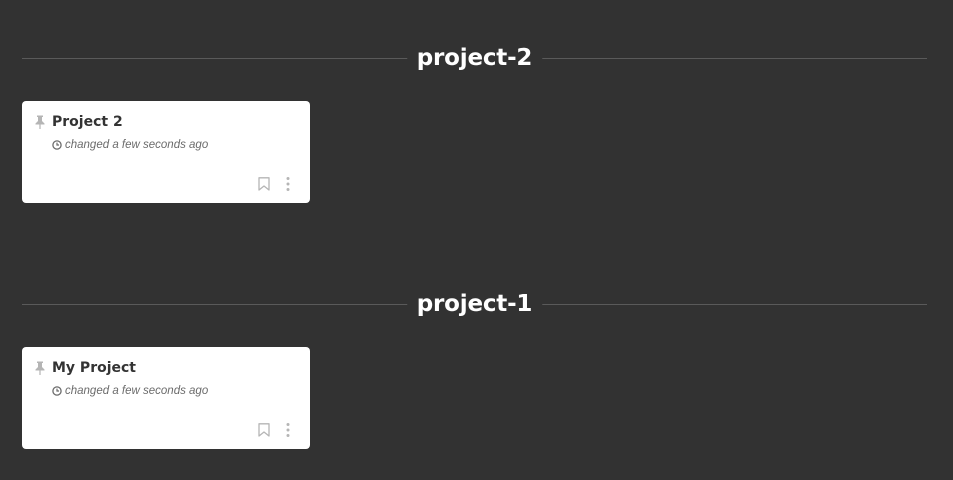 The width and height of the screenshot is (953, 480). Describe the element at coordinates (166, 152) in the screenshot. I see `project-card: Project 2 changed a few seconds ago` at that location.